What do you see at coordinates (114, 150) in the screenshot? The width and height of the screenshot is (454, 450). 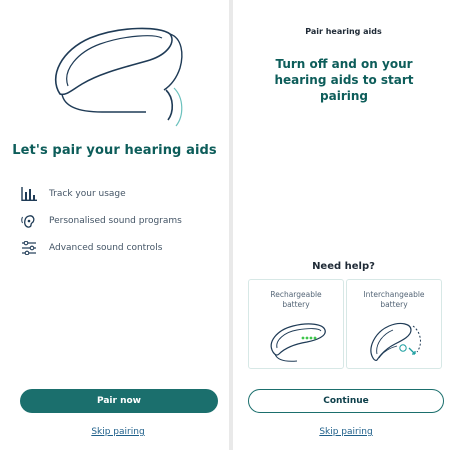 I see `intro-title: Let's pair your hearing aids` at bounding box center [114, 150].